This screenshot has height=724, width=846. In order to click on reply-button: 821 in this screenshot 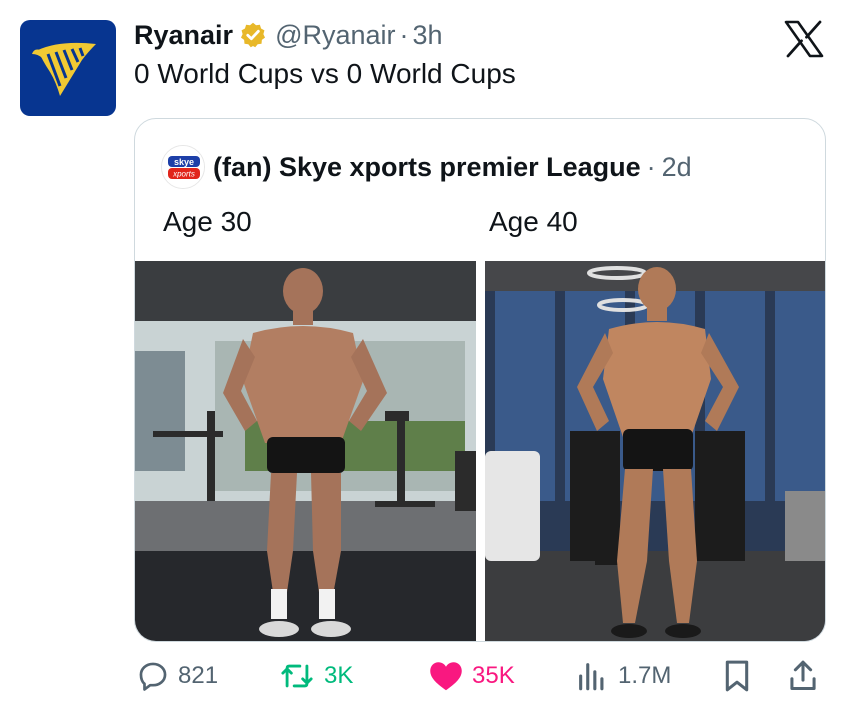, I will do `click(177, 676)`.